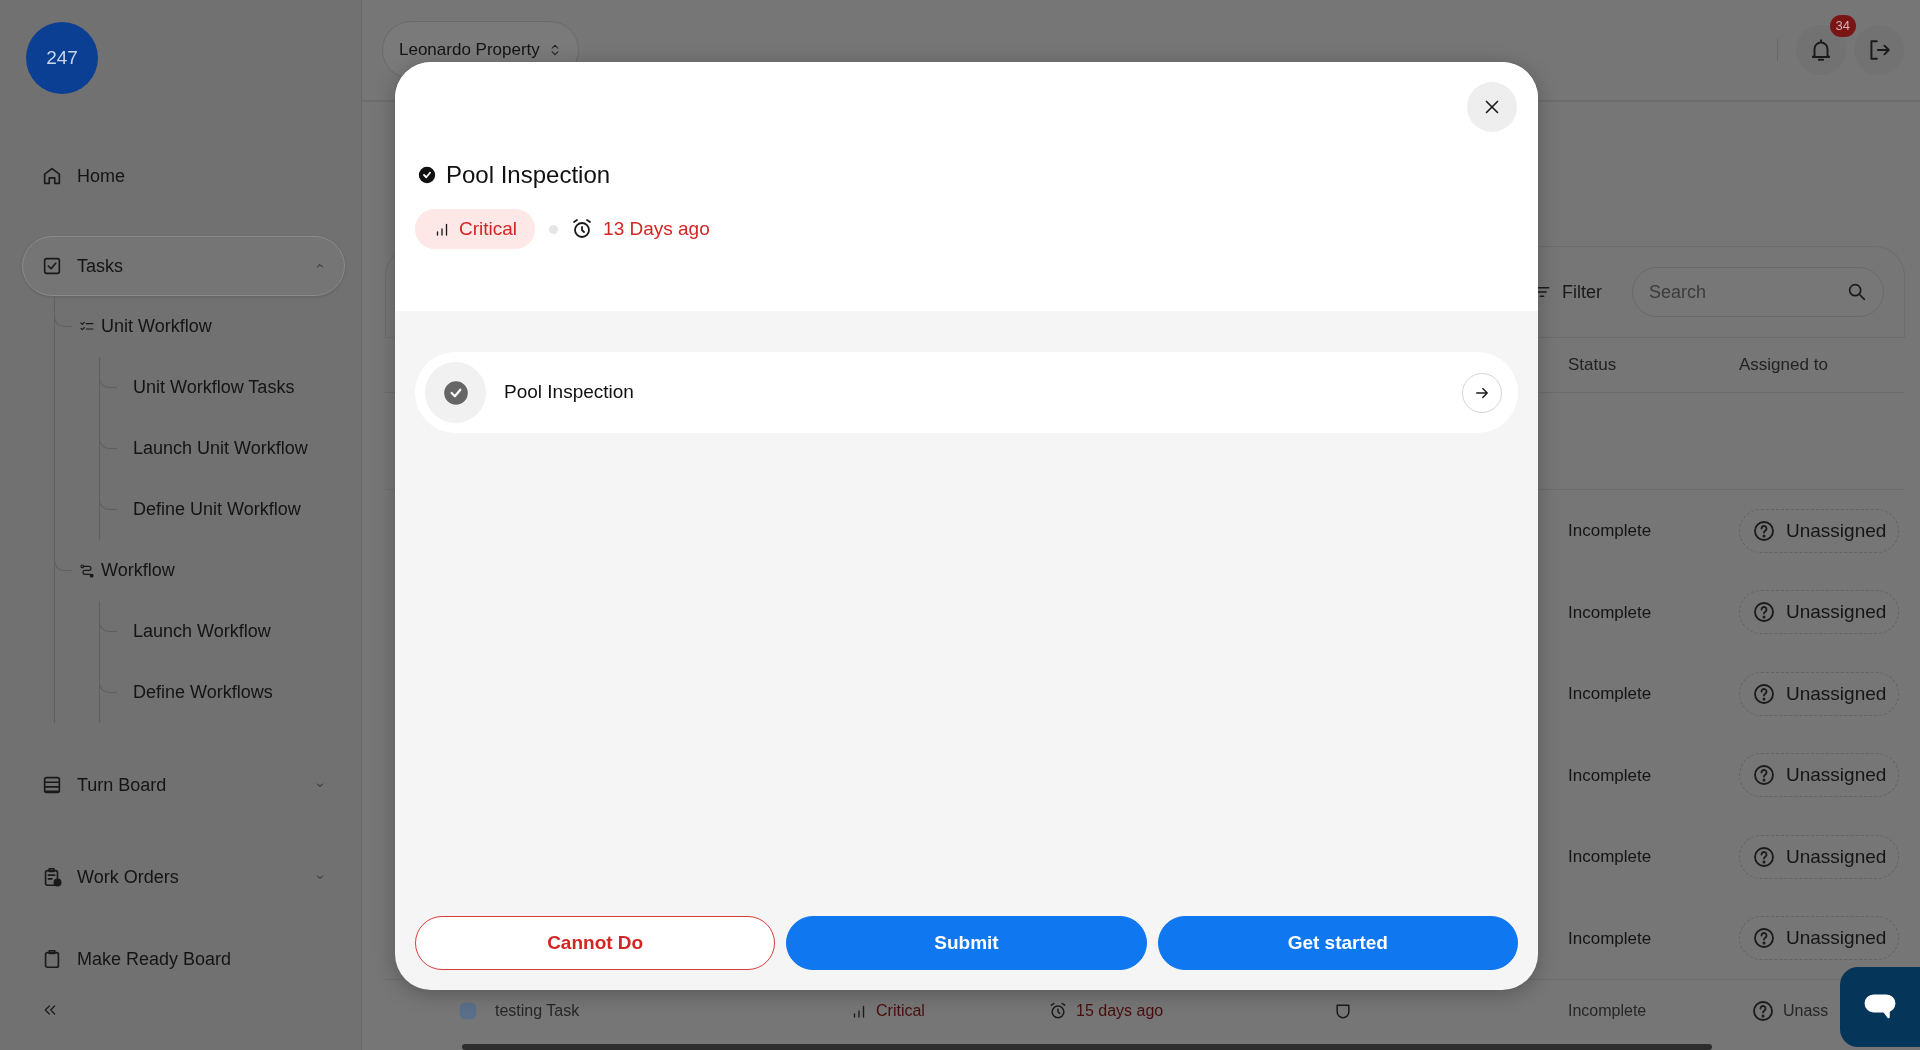 Image resolution: width=1920 pixels, height=1050 pixels. What do you see at coordinates (1842, 26) in the screenshot?
I see `notification-count: 34` at bounding box center [1842, 26].